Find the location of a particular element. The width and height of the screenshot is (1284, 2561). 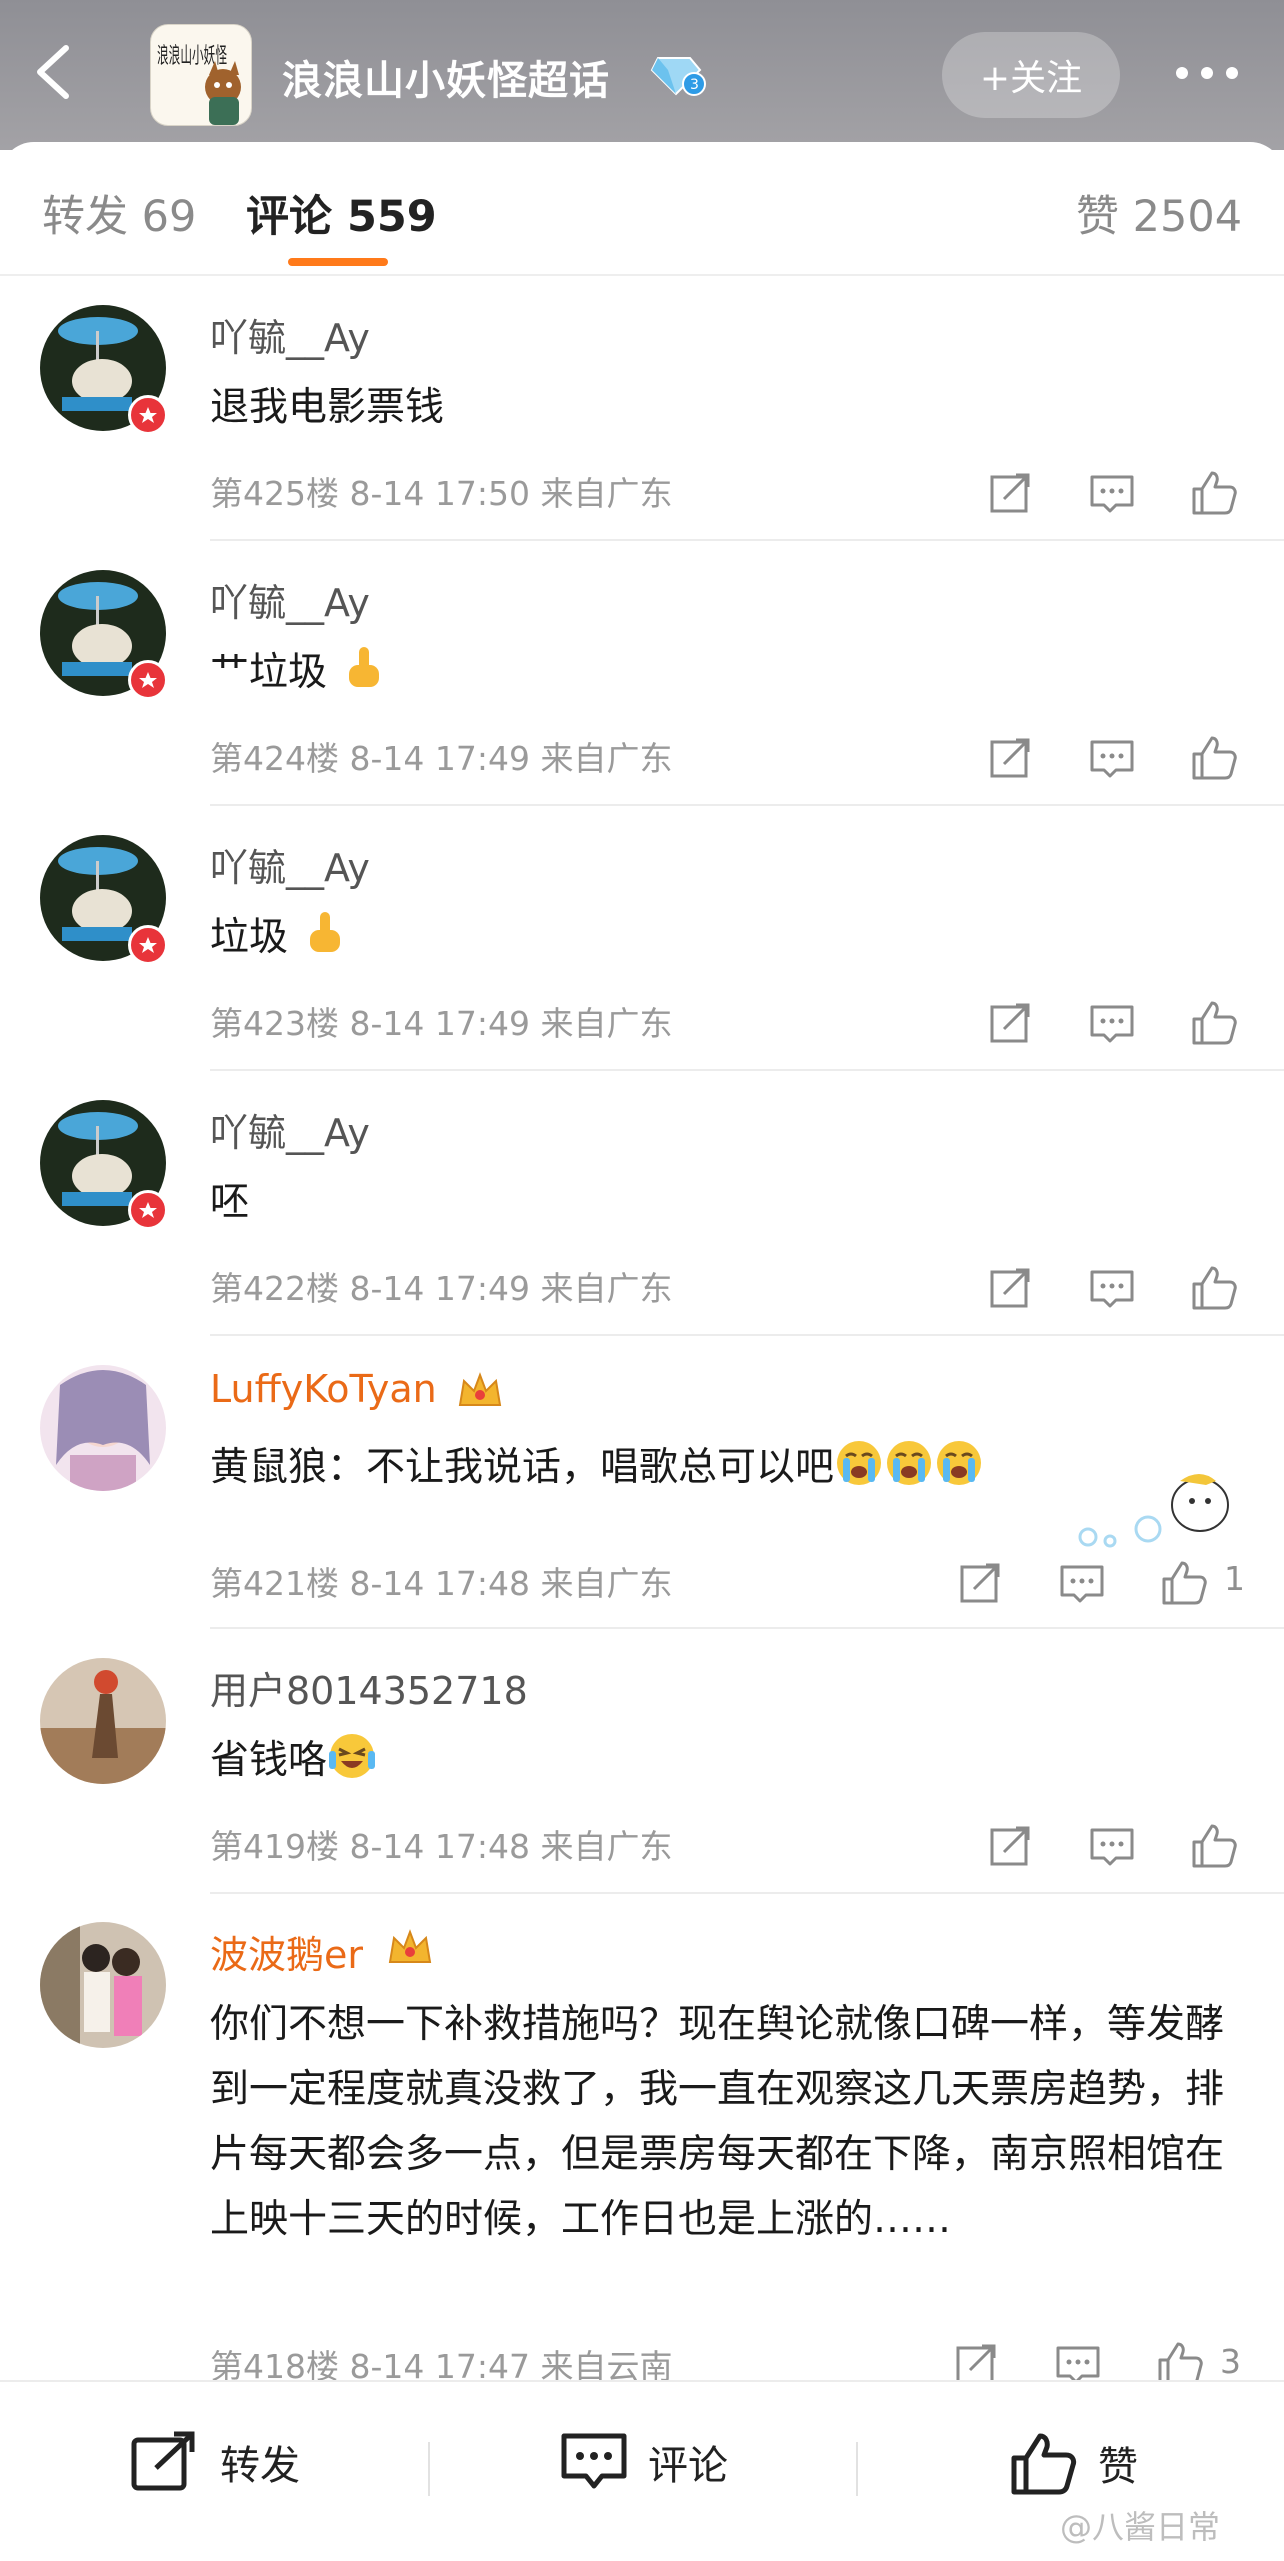

laughing-emoji-icon is located at coordinates (352, 1756).